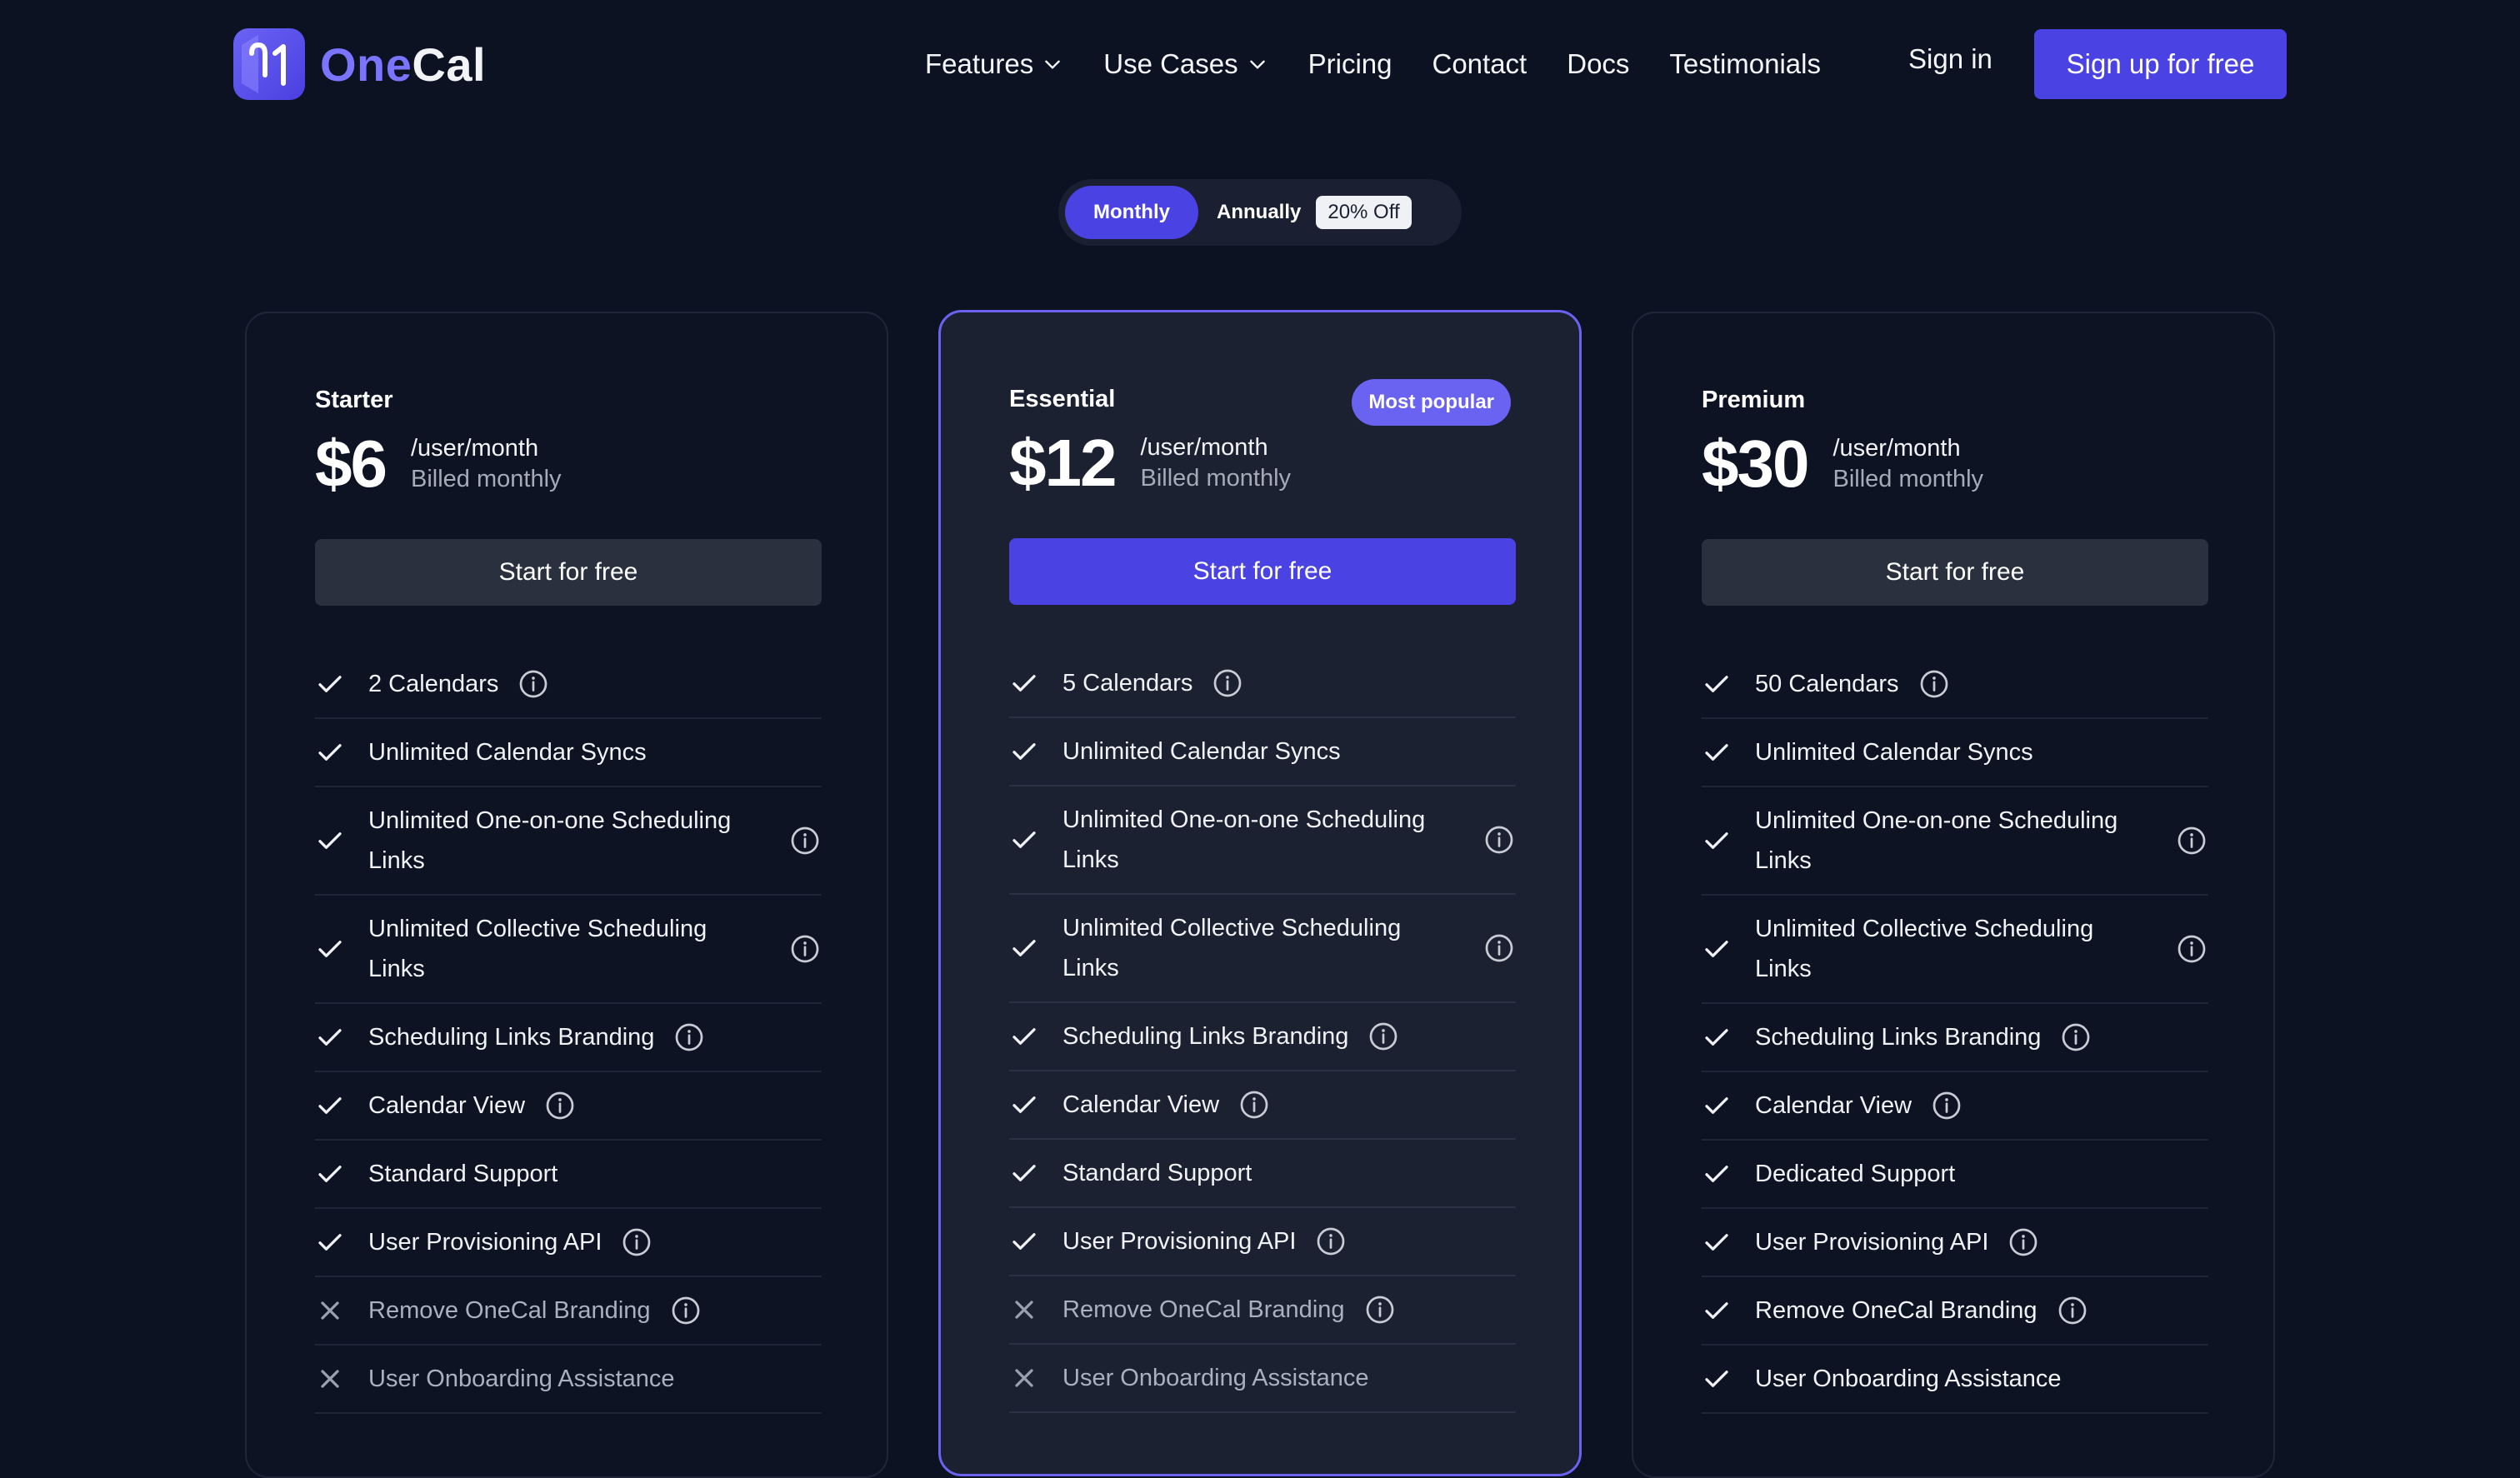 The image size is (2520, 1478). What do you see at coordinates (486, 479) in the screenshot?
I see `billing-note: Billed monthly` at bounding box center [486, 479].